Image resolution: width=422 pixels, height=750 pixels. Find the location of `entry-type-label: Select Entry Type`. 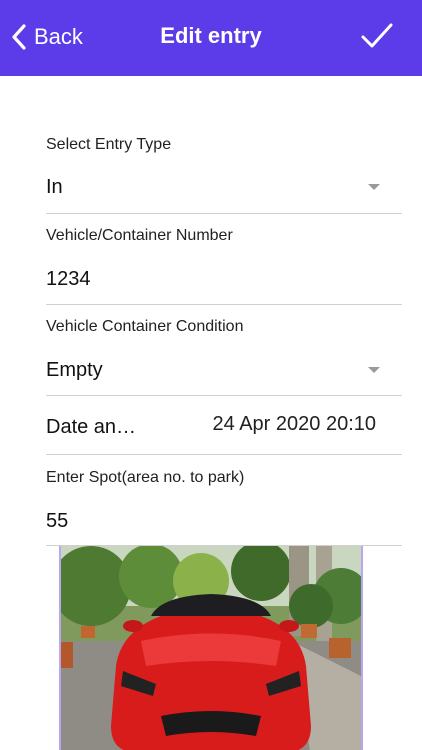

entry-type-label: Select Entry Type is located at coordinates (109, 144).